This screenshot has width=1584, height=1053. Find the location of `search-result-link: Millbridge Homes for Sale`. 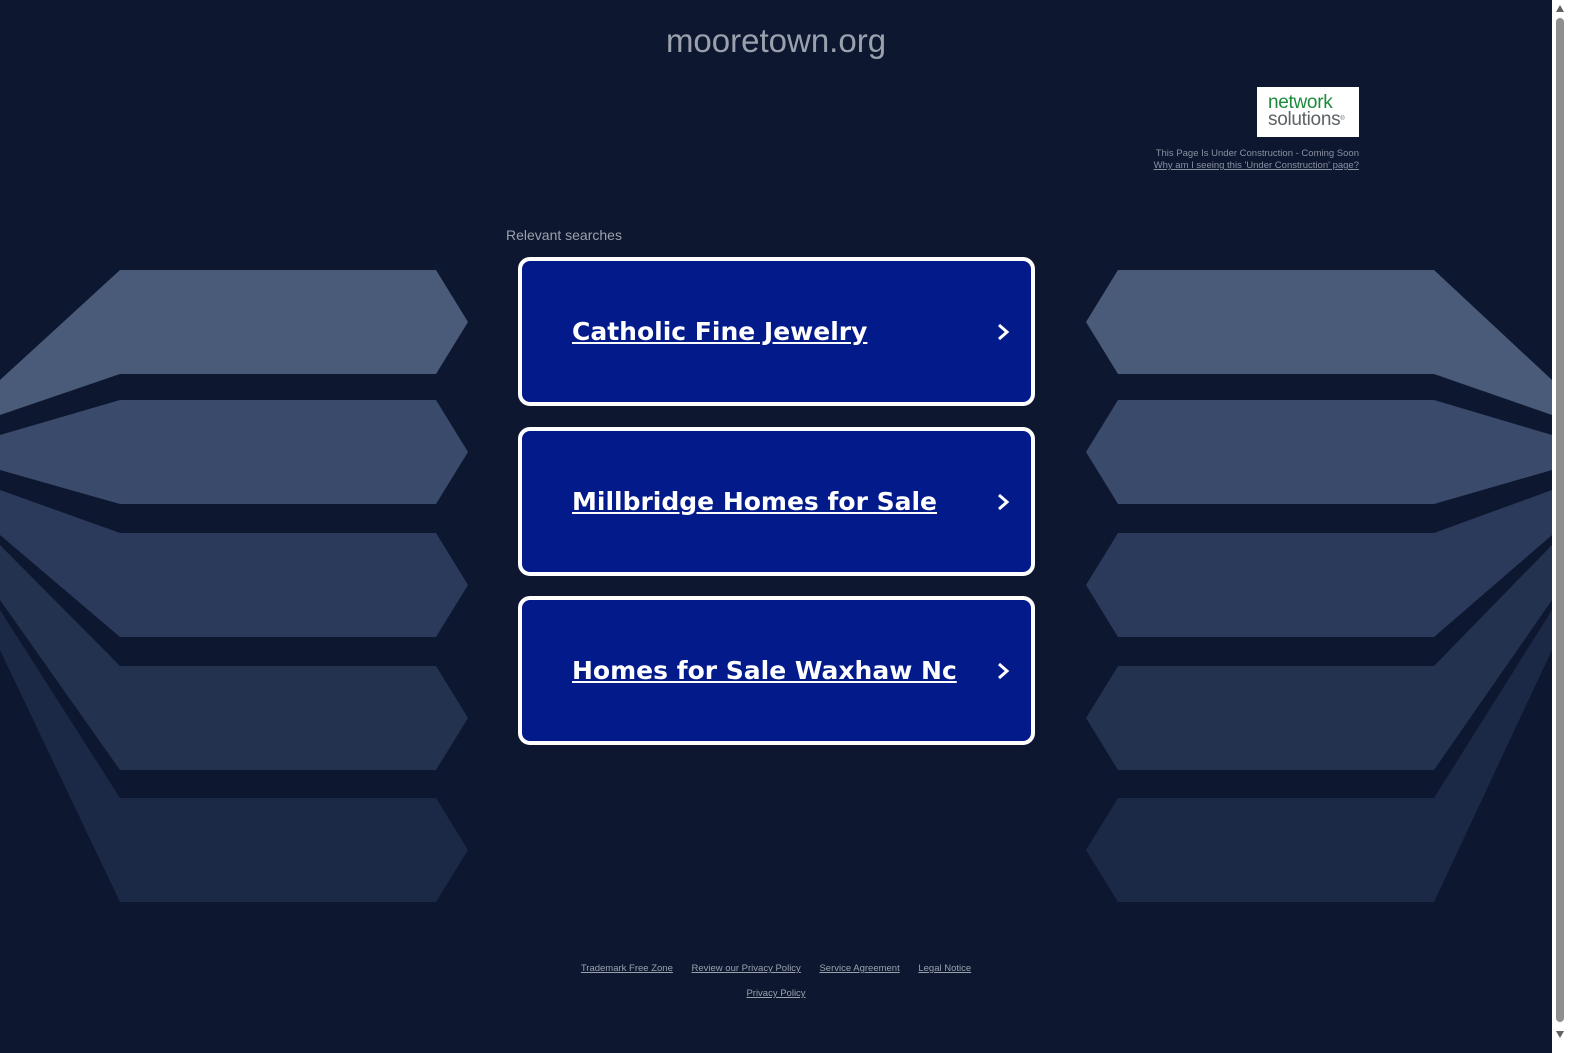

search-result-link: Millbridge Homes for Sale is located at coordinates (776, 501).